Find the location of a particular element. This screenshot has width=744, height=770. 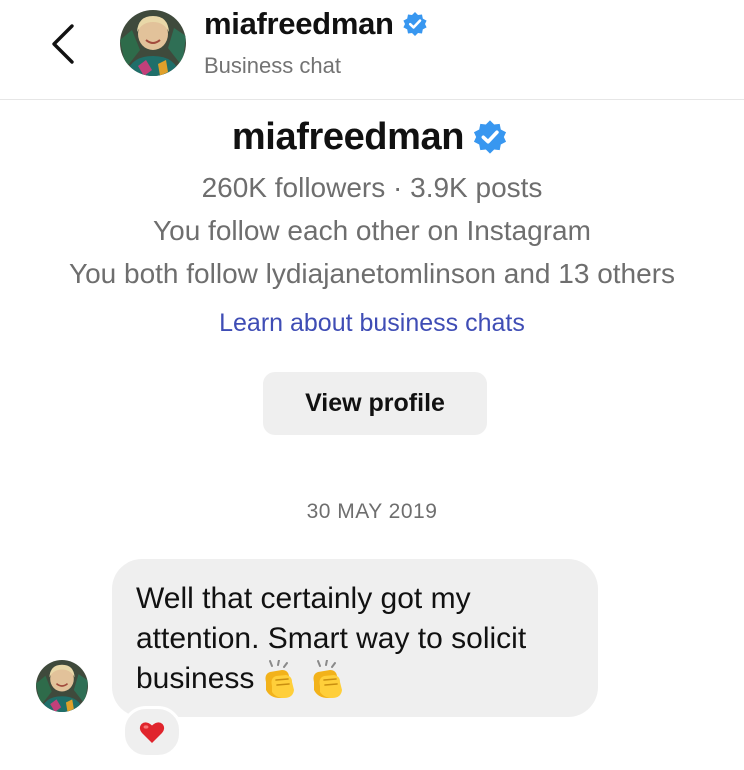

header-subtitle: Business chat is located at coordinates (272, 65).